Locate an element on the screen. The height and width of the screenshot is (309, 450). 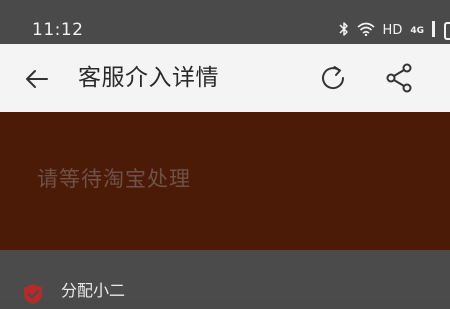
refresh-icon is located at coordinates (333, 78).